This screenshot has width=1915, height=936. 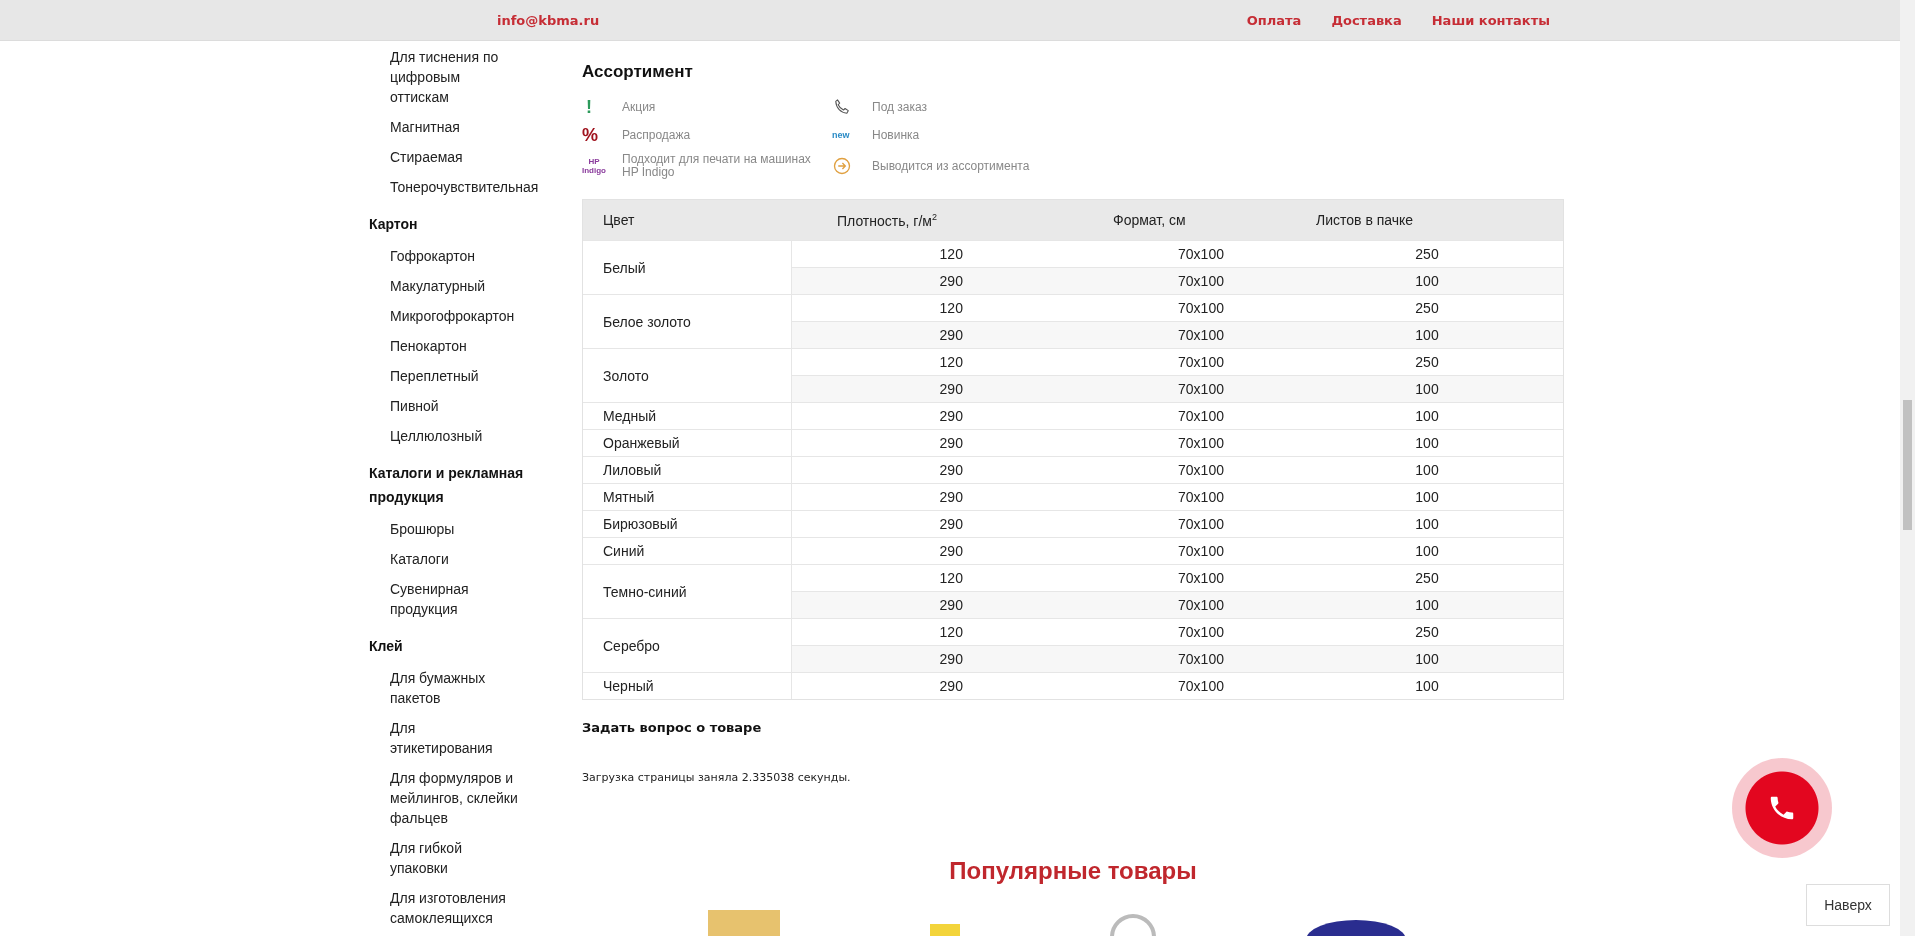 I want to click on table-header-cell-text: Формат, см, so click(x=1150, y=220).